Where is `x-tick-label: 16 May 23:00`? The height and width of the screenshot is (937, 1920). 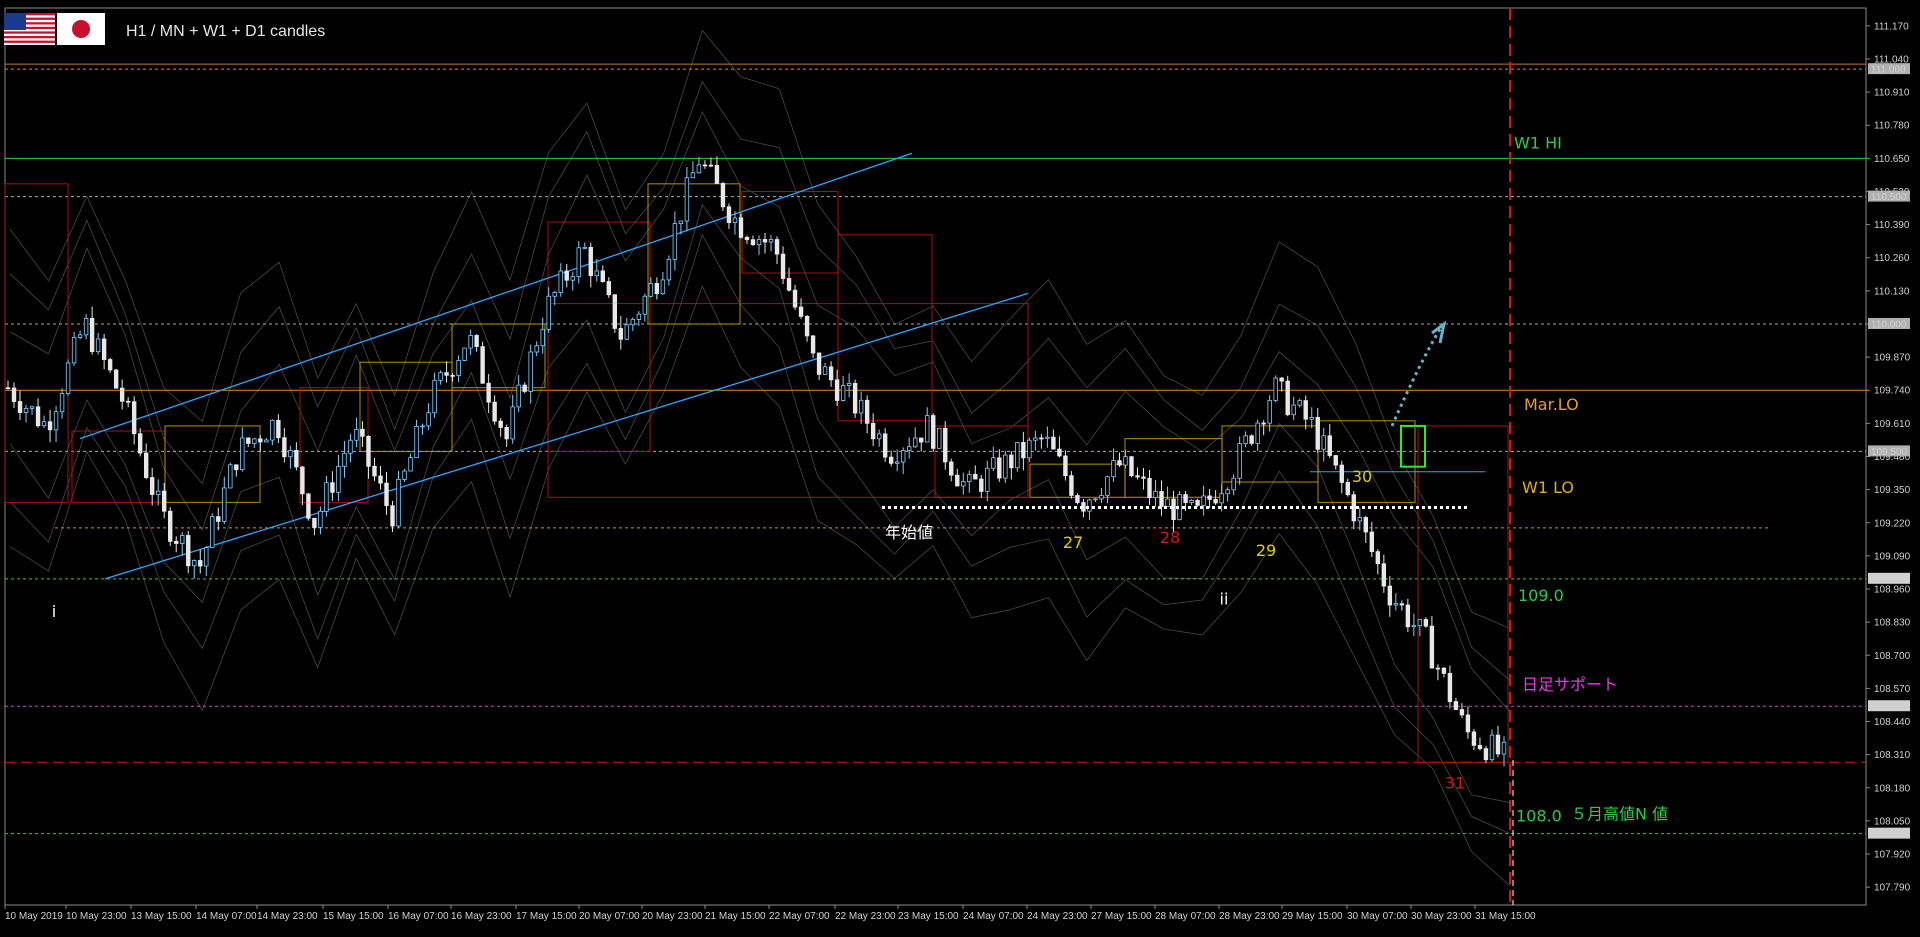
x-tick-label: 16 May 23:00 is located at coordinates (481, 916).